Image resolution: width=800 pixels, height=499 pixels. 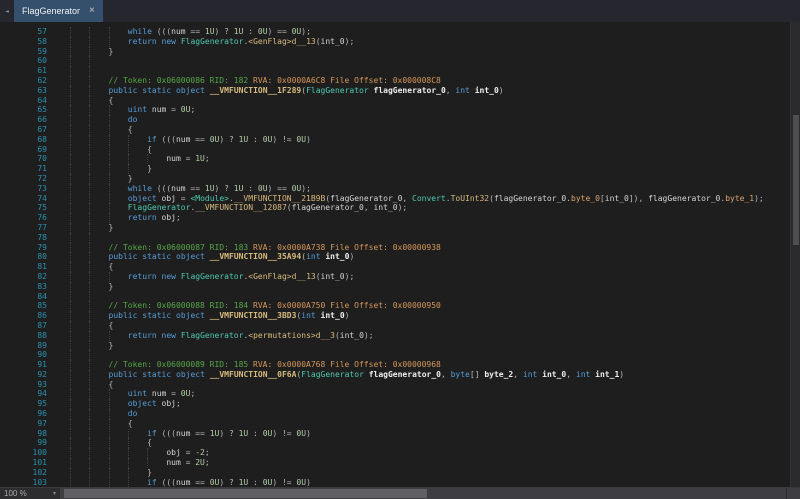 What do you see at coordinates (245, 493) in the screenshot?
I see `horizontal-scrollbar-thumb` at bounding box center [245, 493].